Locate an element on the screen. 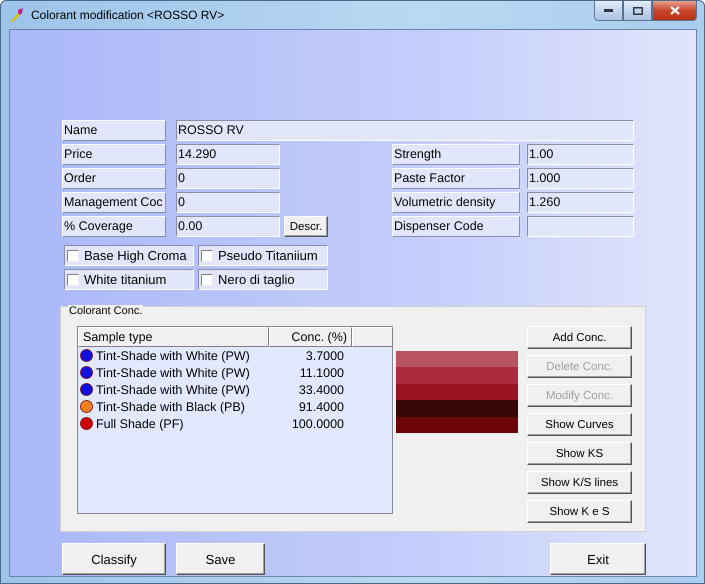 The width and height of the screenshot is (705, 584). dialog-button: Classify is located at coordinates (114, 559).